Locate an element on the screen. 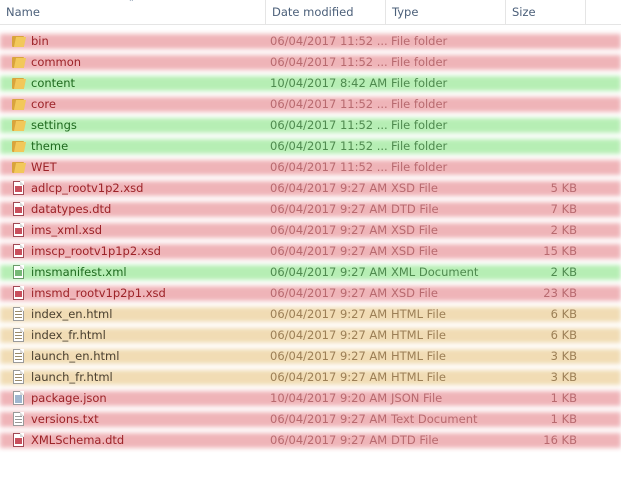  file-name: index_fr.html is located at coordinates (68, 335).